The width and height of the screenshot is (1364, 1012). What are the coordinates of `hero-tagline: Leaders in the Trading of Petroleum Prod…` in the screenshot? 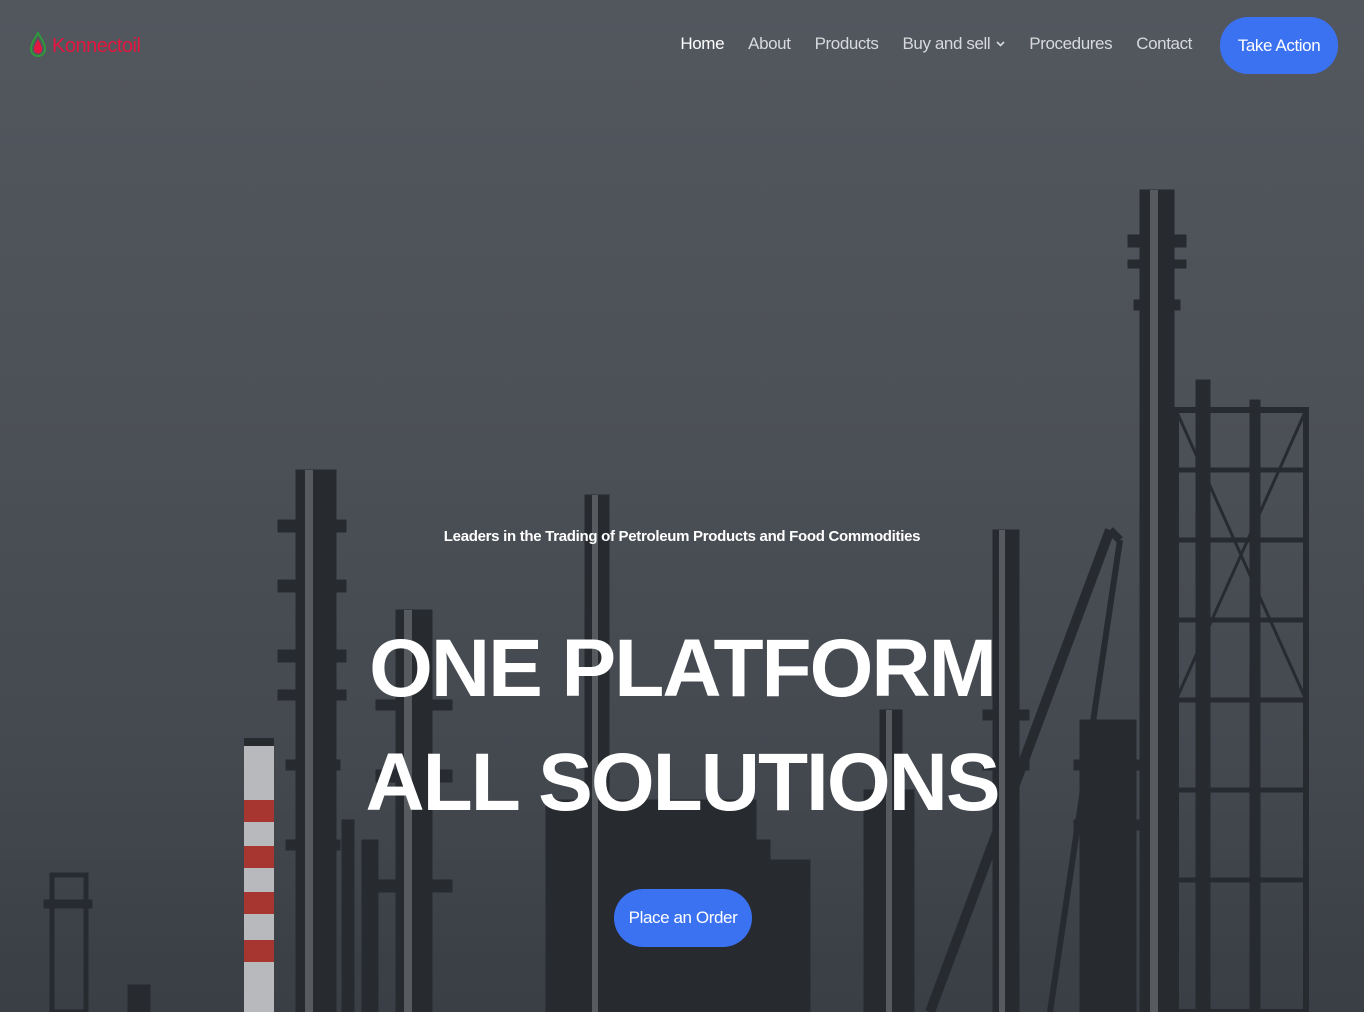 It's located at (682, 536).